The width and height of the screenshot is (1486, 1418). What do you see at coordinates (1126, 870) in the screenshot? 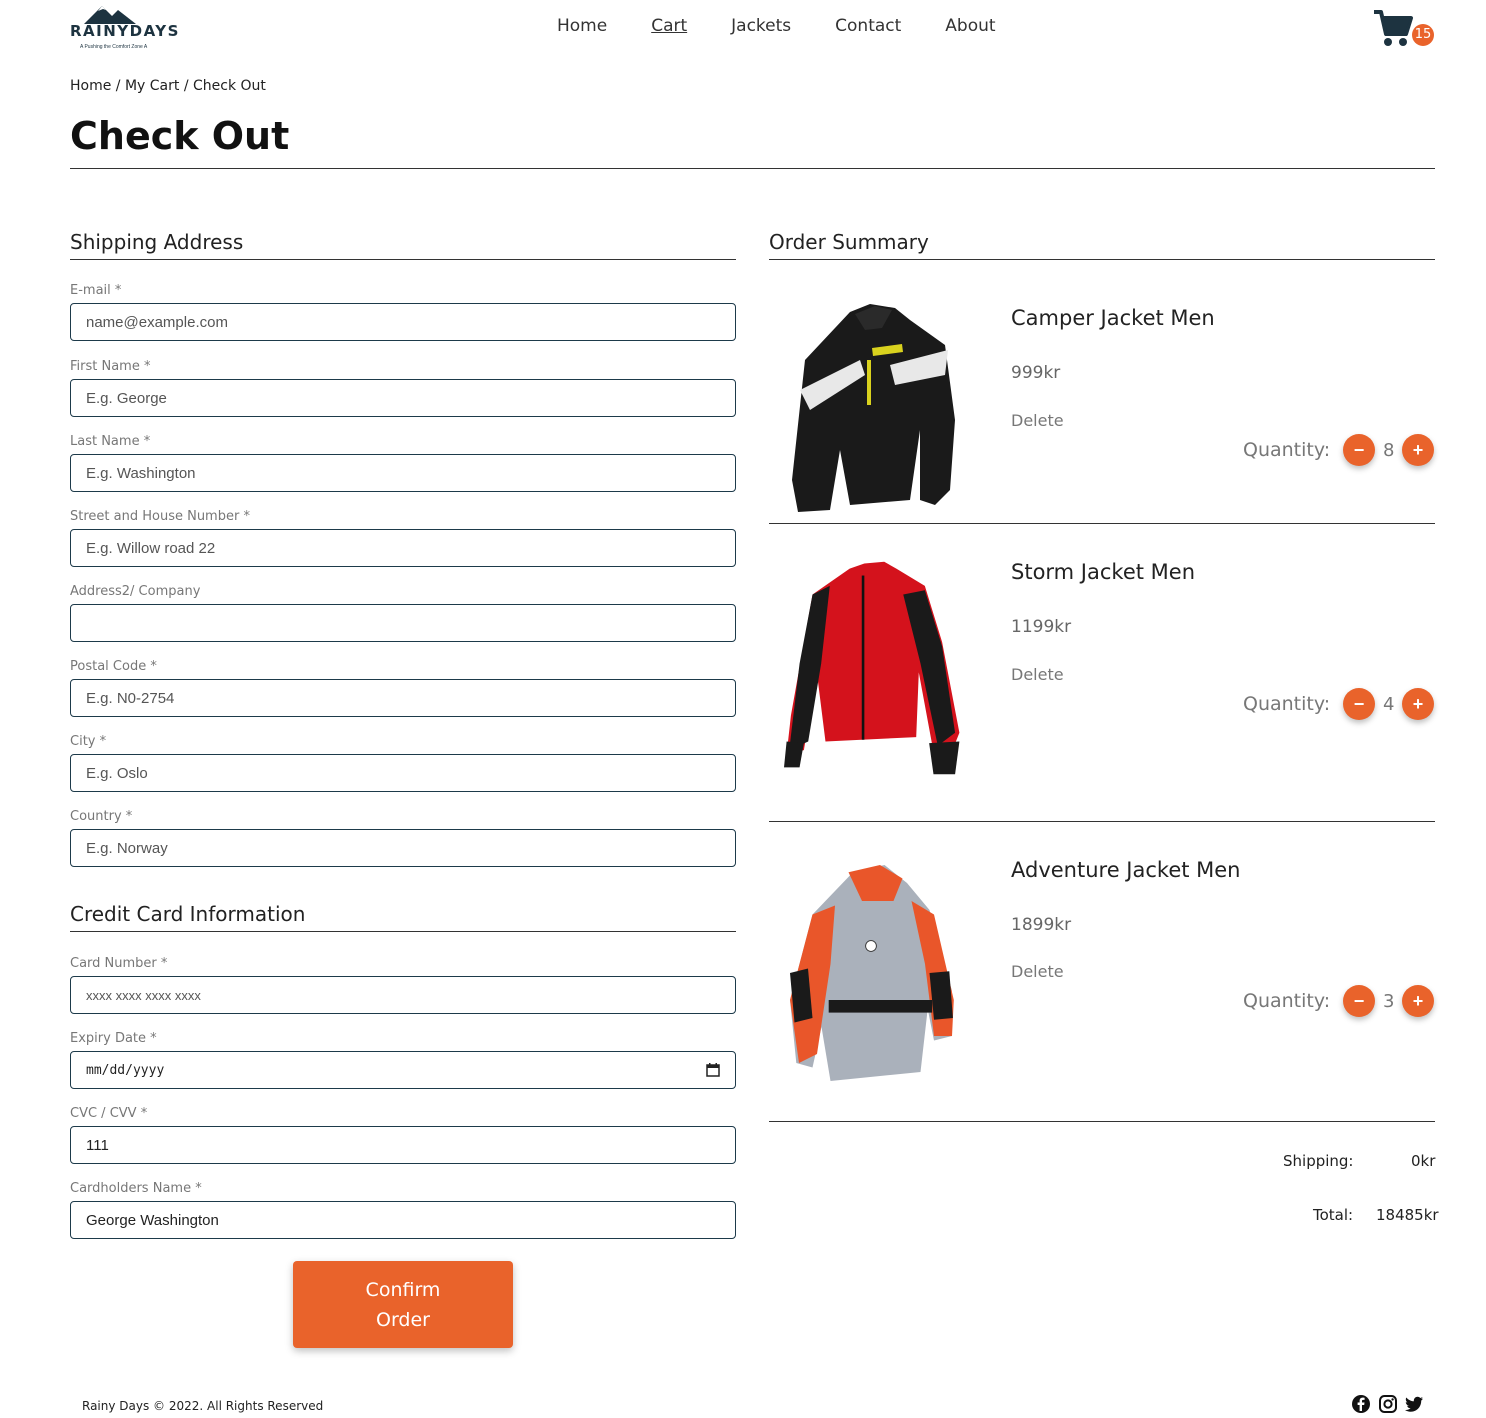
I see `item-name: Adventure Jacket Men` at bounding box center [1126, 870].